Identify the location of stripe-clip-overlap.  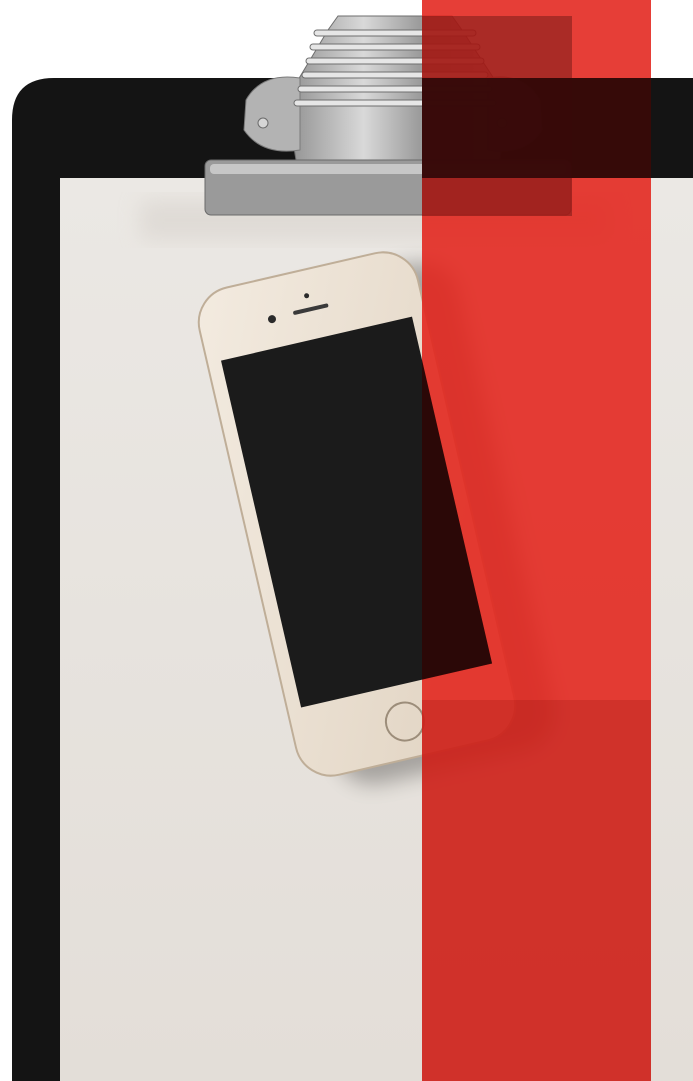
(497, 116).